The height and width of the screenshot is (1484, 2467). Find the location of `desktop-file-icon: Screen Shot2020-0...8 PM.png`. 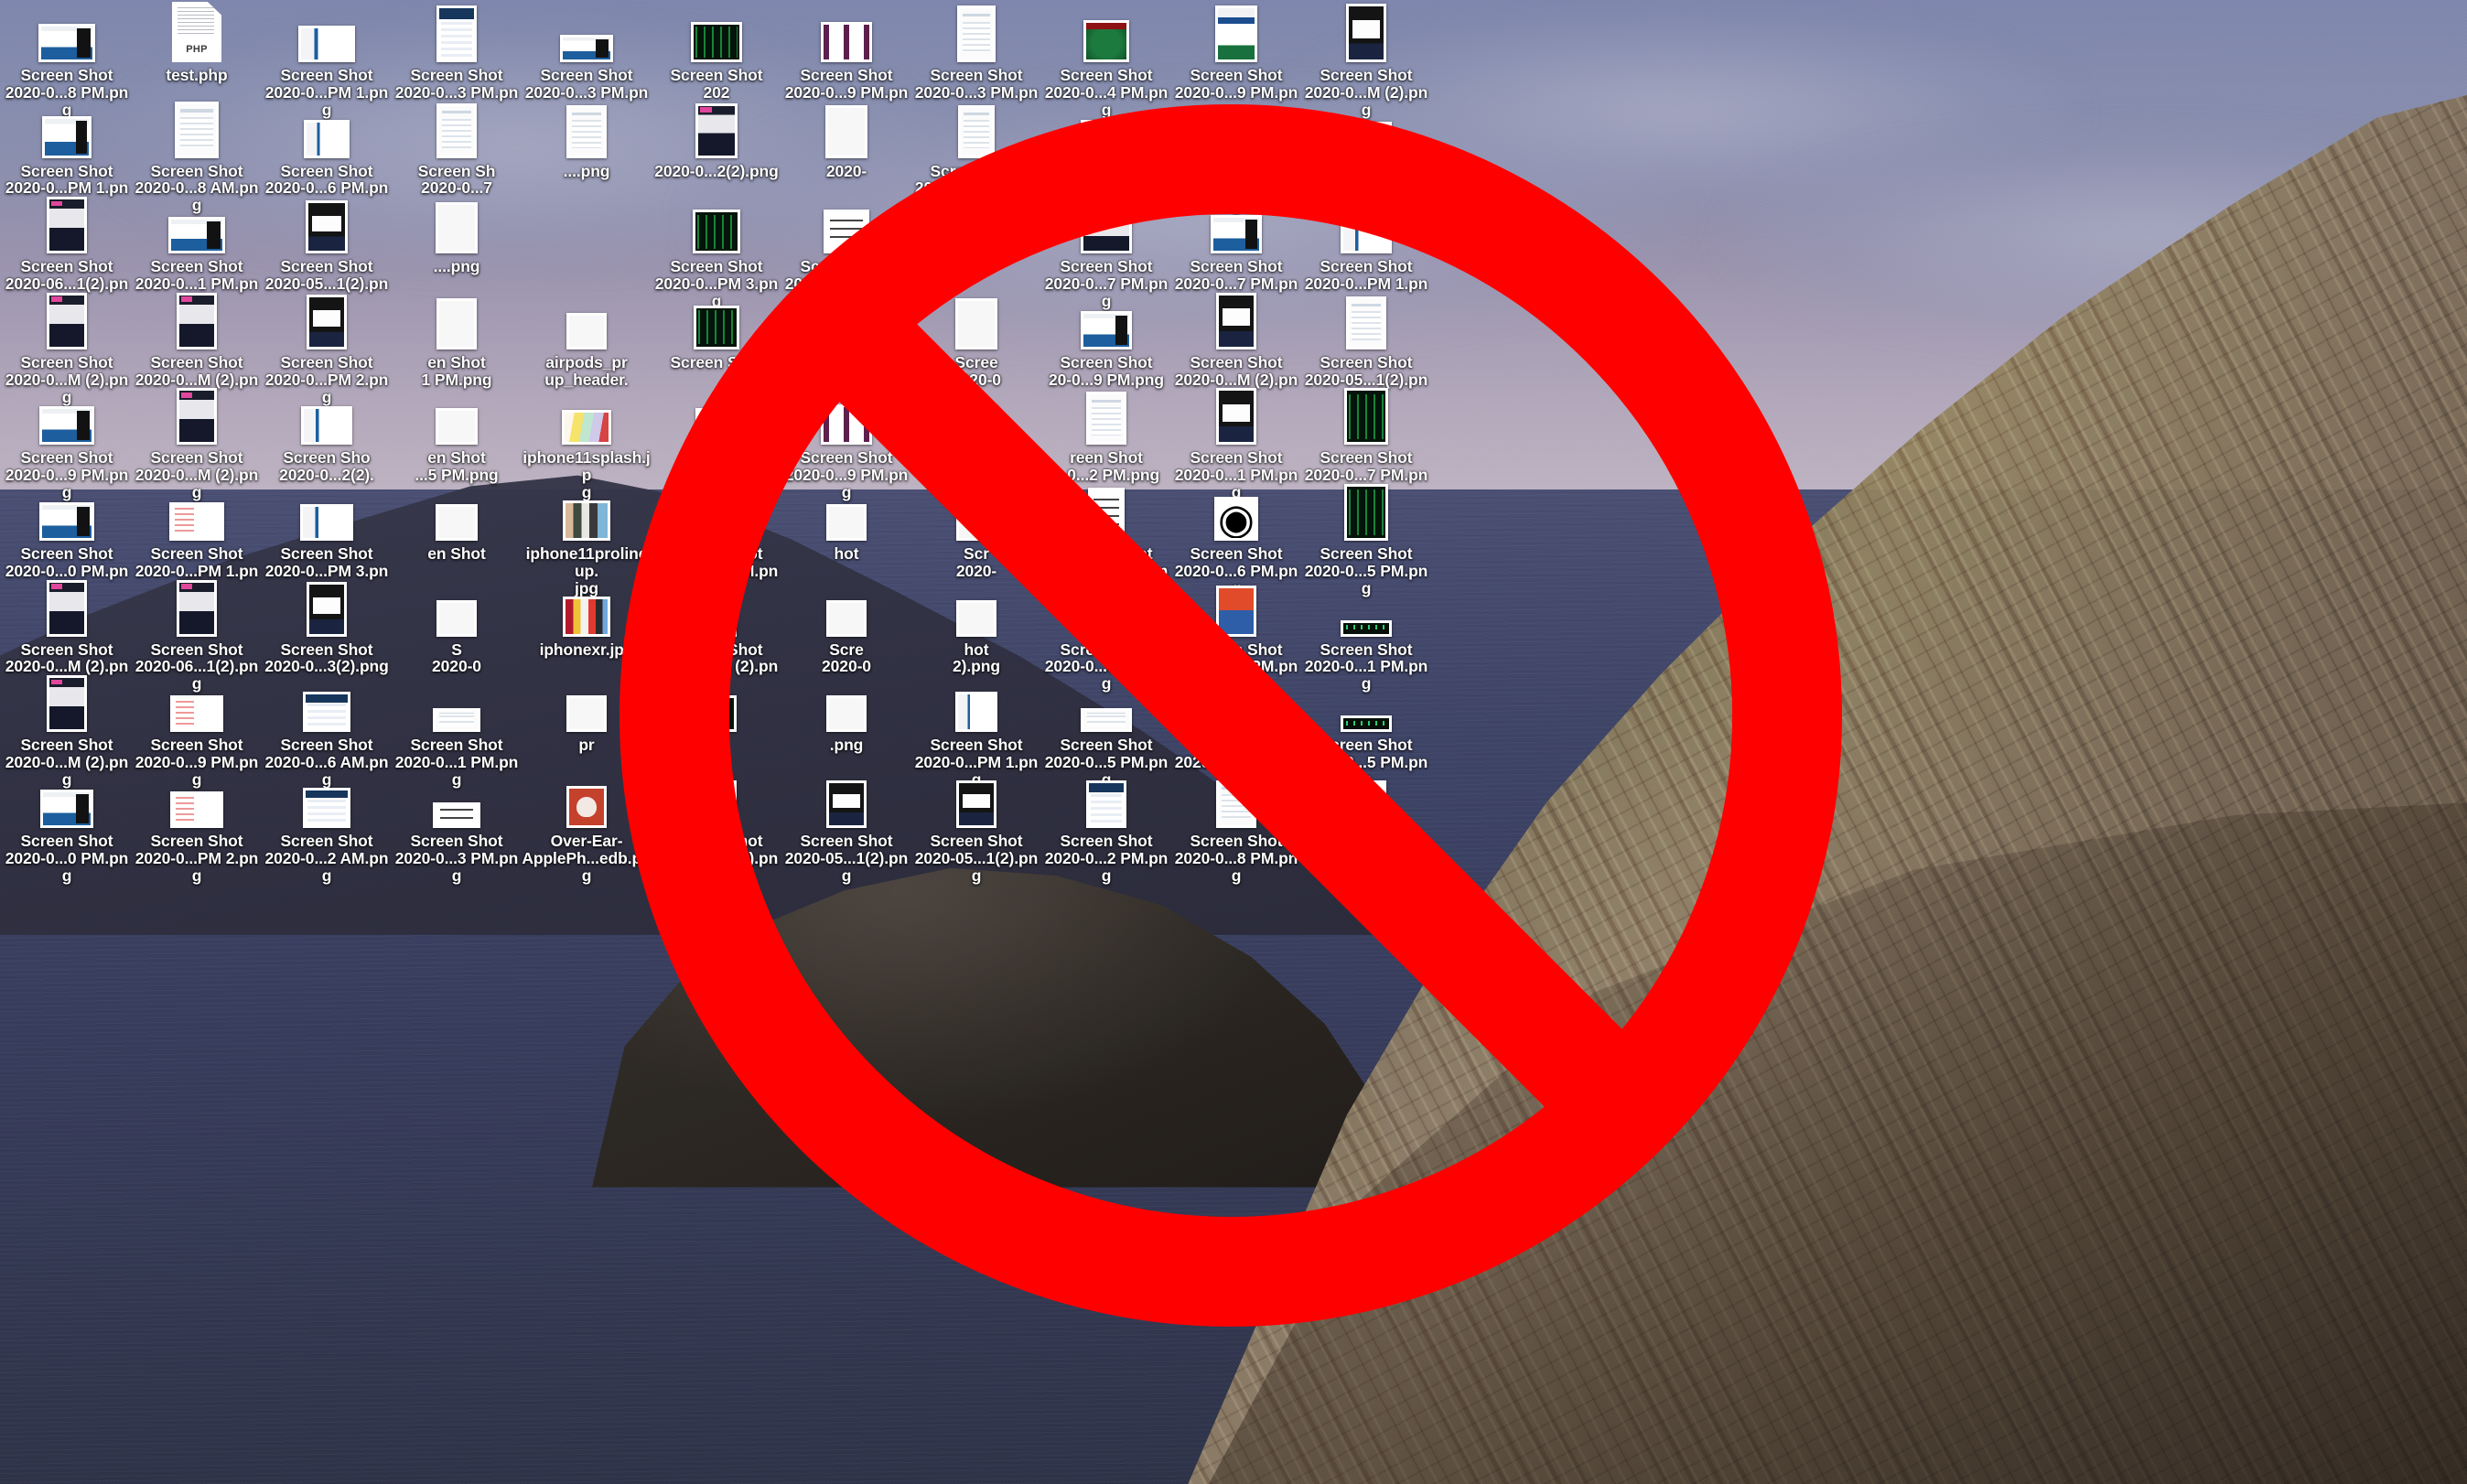

desktop-file-icon: Screen Shot2020-0...8 PM.png is located at coordinates (1236, 826).